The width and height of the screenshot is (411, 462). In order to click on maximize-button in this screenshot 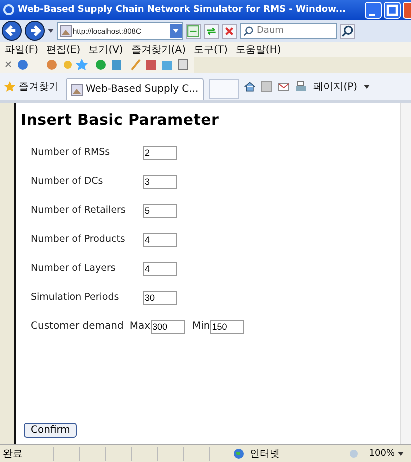, I will do `click(392, 10)`.